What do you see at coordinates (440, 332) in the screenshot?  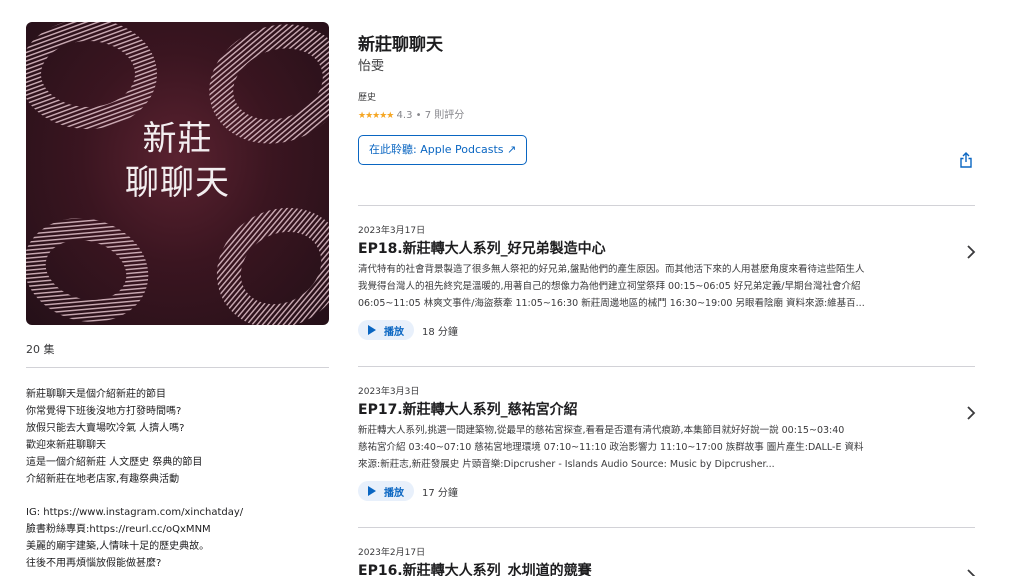 I see `episode-duration: 18 分鐘` at bounding box center [440, 332].